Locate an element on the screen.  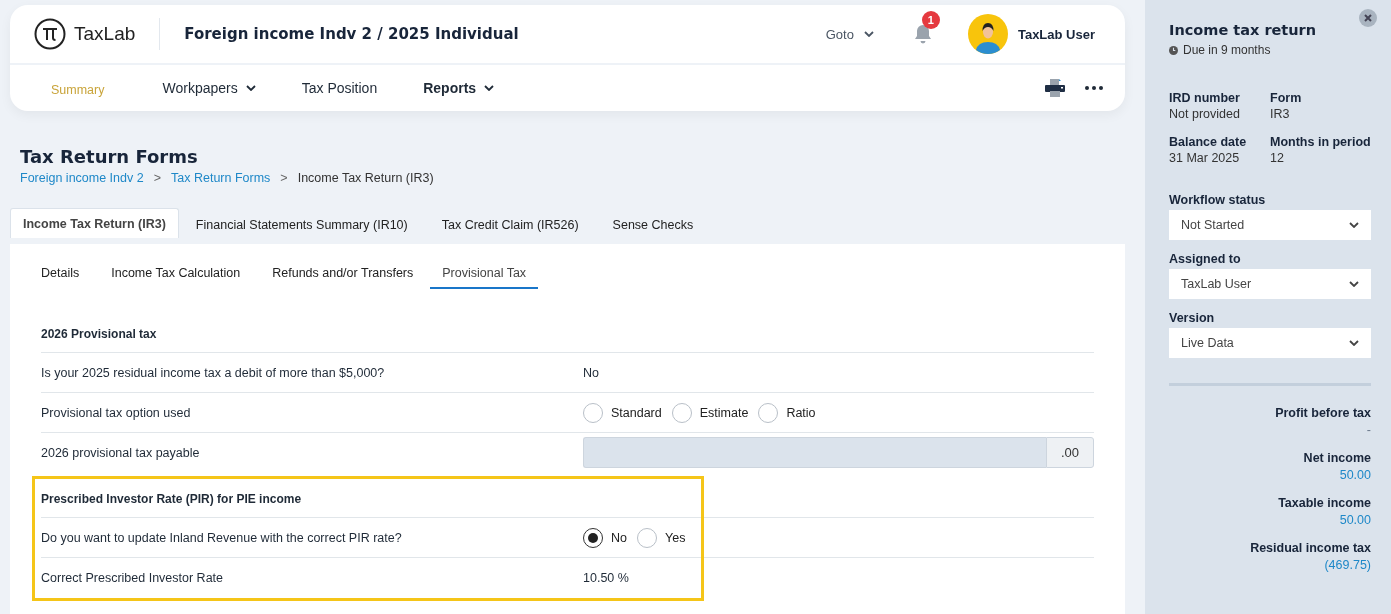
radio-option: Standard is located at coordinates (622, 412).